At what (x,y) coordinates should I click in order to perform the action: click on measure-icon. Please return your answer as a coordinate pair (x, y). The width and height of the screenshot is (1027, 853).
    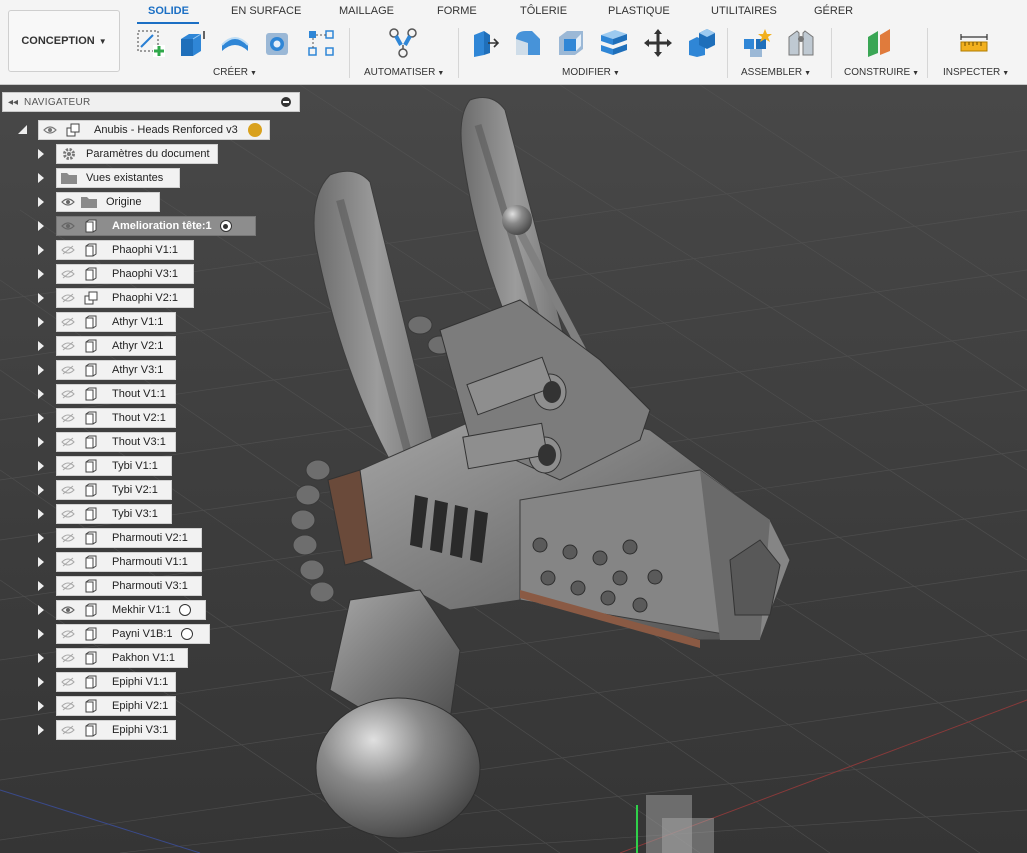
    Looking at the image, I should click on (974, 43).